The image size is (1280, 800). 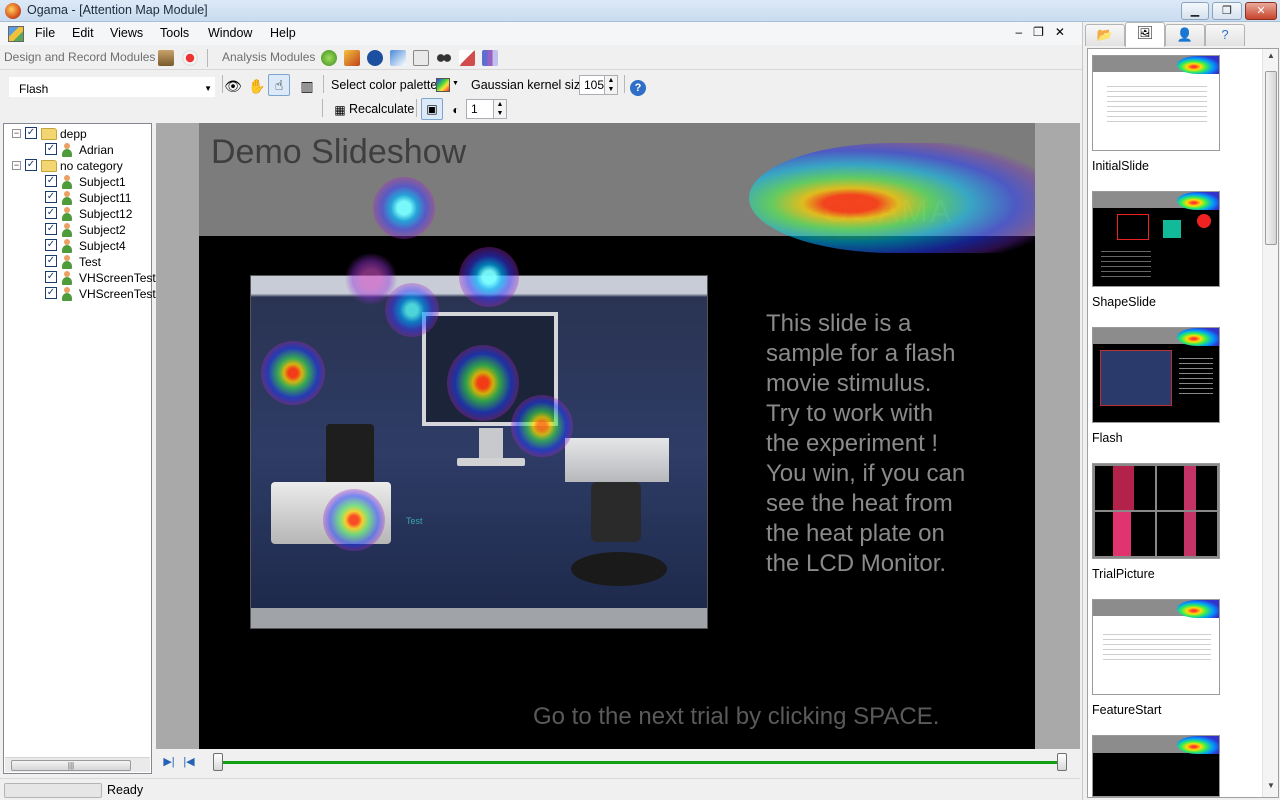 What do you see at coordinates (71, 765) in the screenshot?
I see `scrollbar-thumb: |||` at bounding box center [71, 765].